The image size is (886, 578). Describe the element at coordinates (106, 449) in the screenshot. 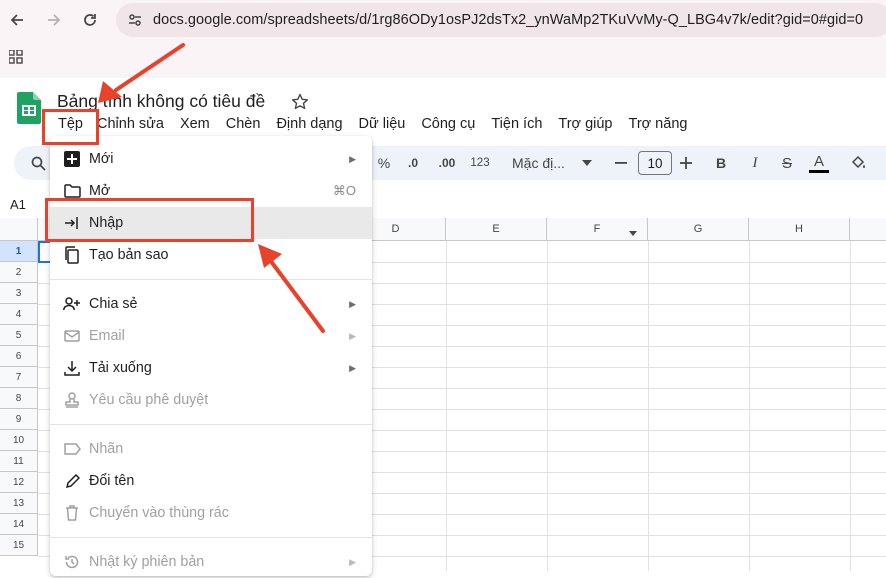

I see `menu-item-label: Nhãn` at that location.